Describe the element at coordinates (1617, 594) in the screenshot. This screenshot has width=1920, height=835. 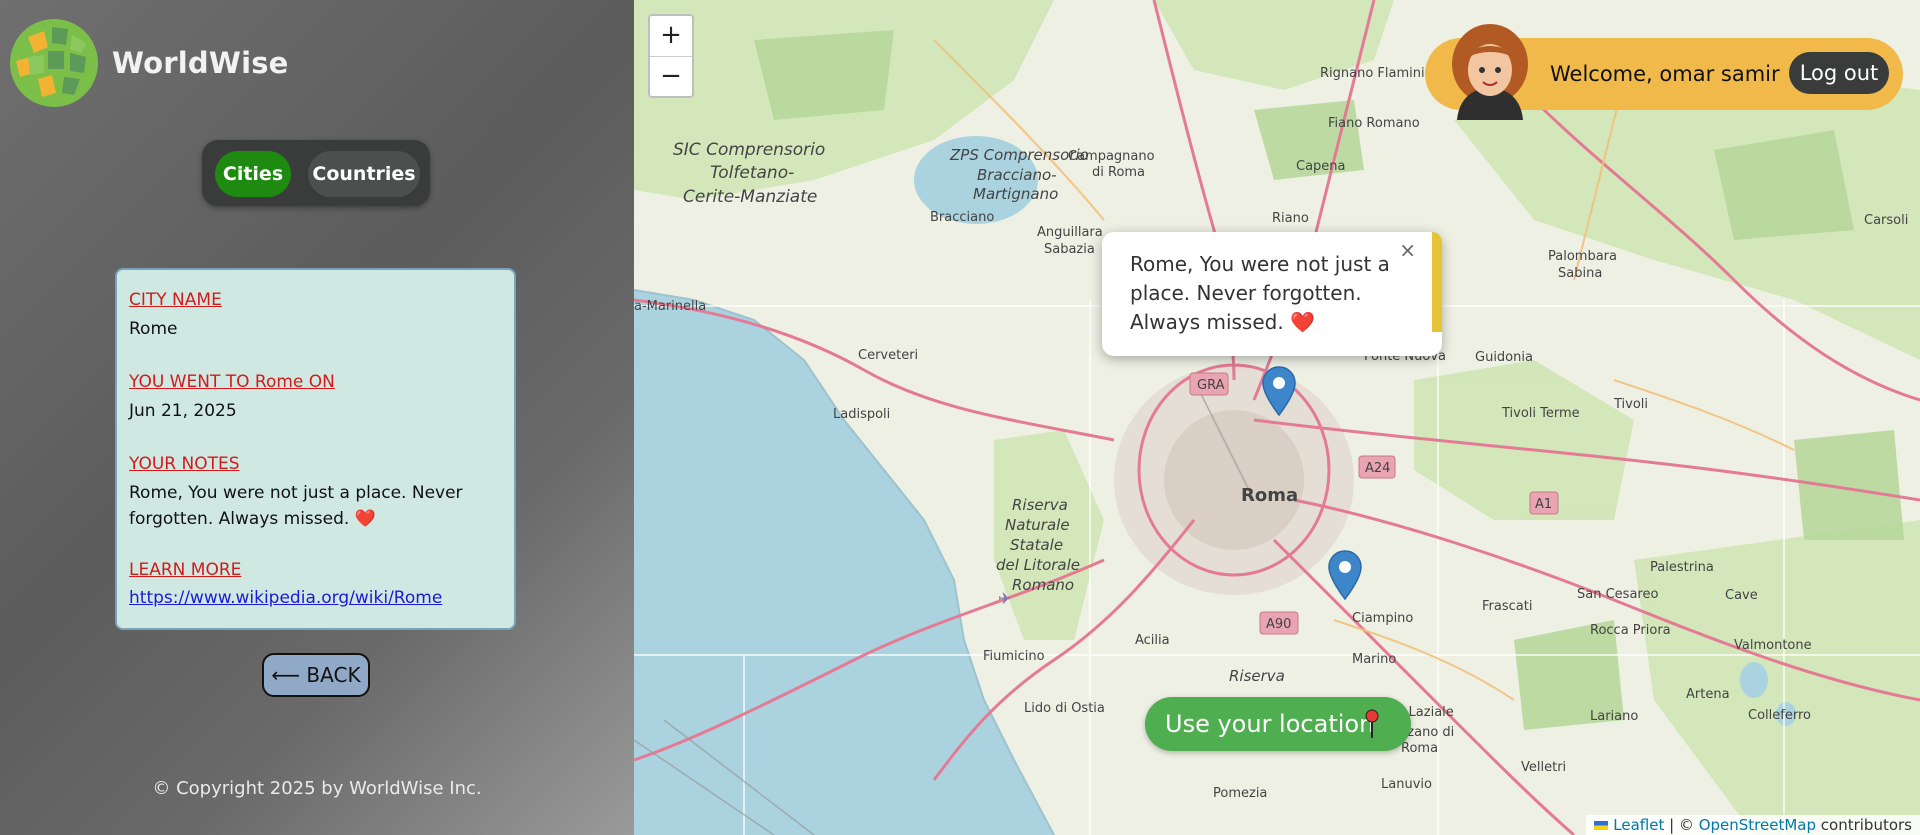
I see `map-label-san-cesareo: San Cesareo` at that location.